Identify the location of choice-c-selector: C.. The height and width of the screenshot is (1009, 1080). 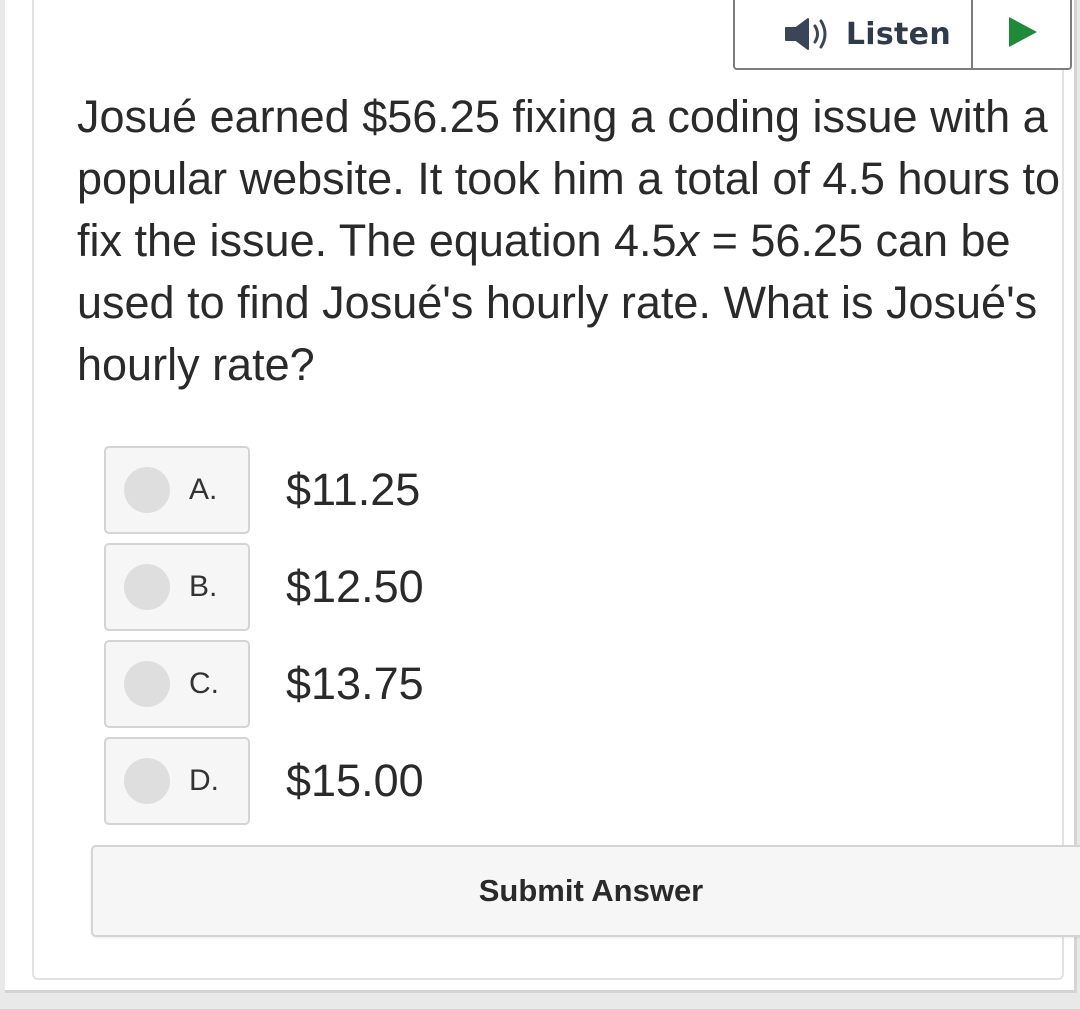
(177, 684).